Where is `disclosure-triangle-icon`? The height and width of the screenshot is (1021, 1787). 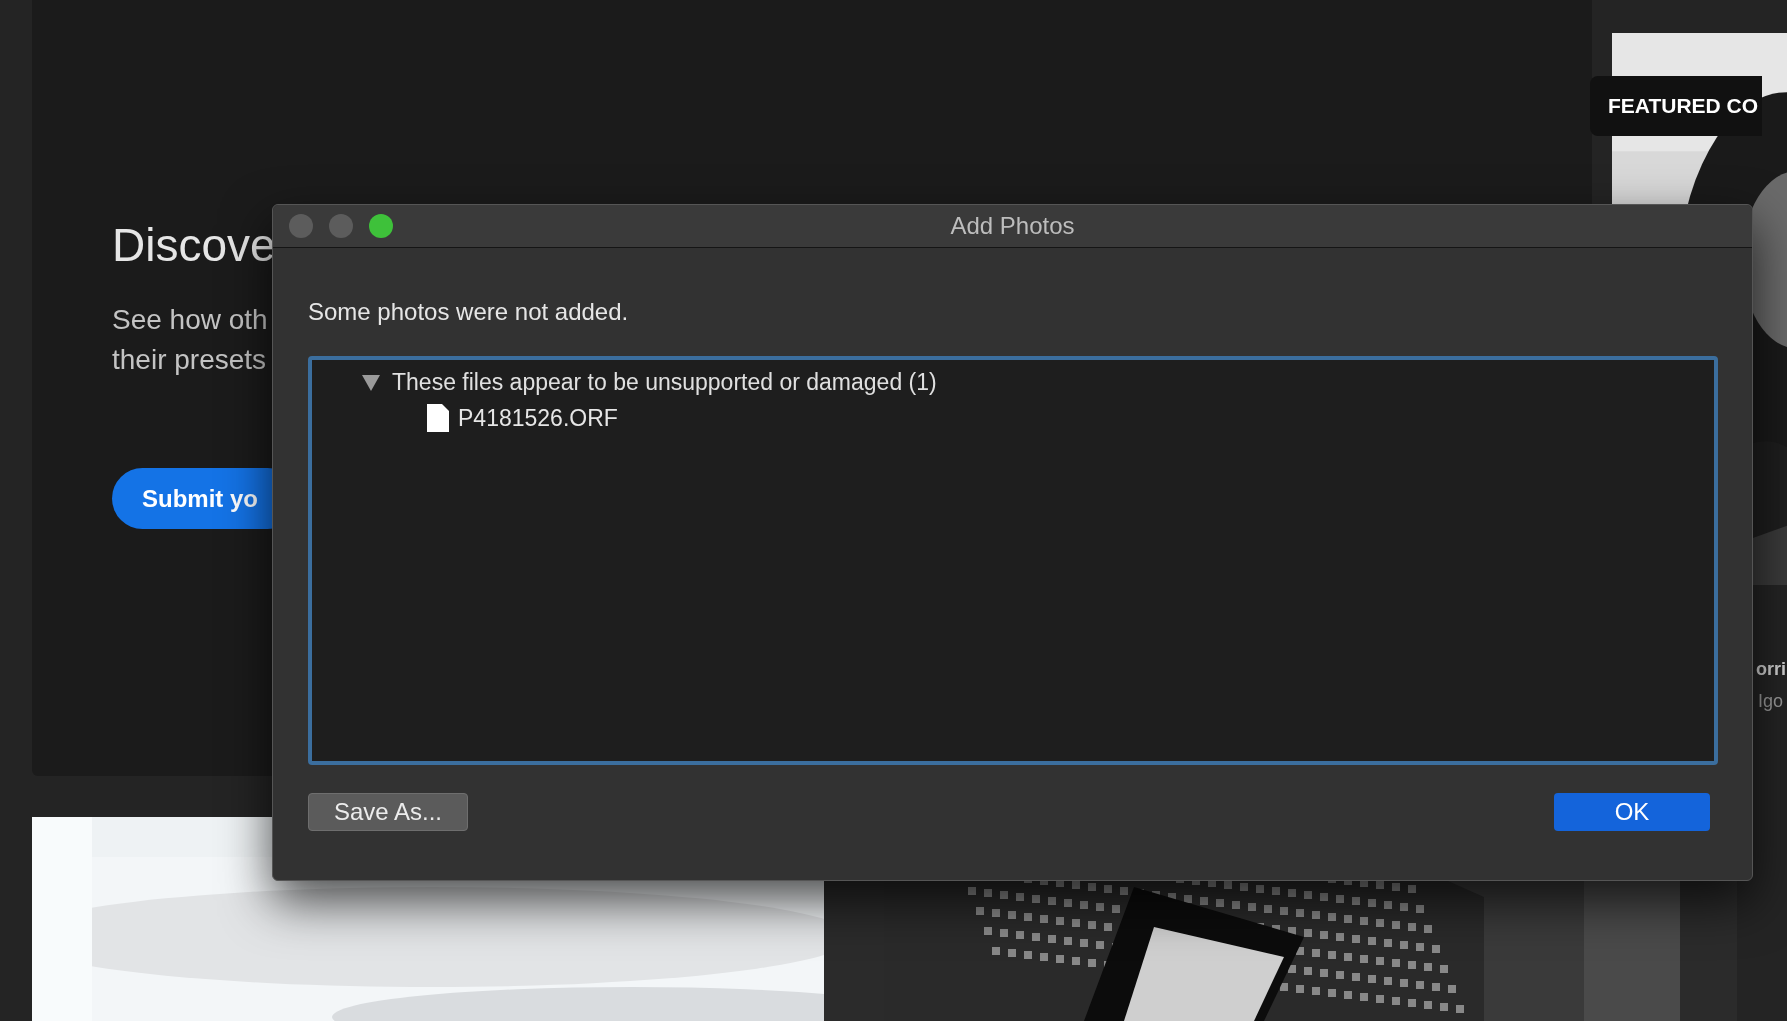 disclosure-triangle-icon is located at coordinates (371, 382).